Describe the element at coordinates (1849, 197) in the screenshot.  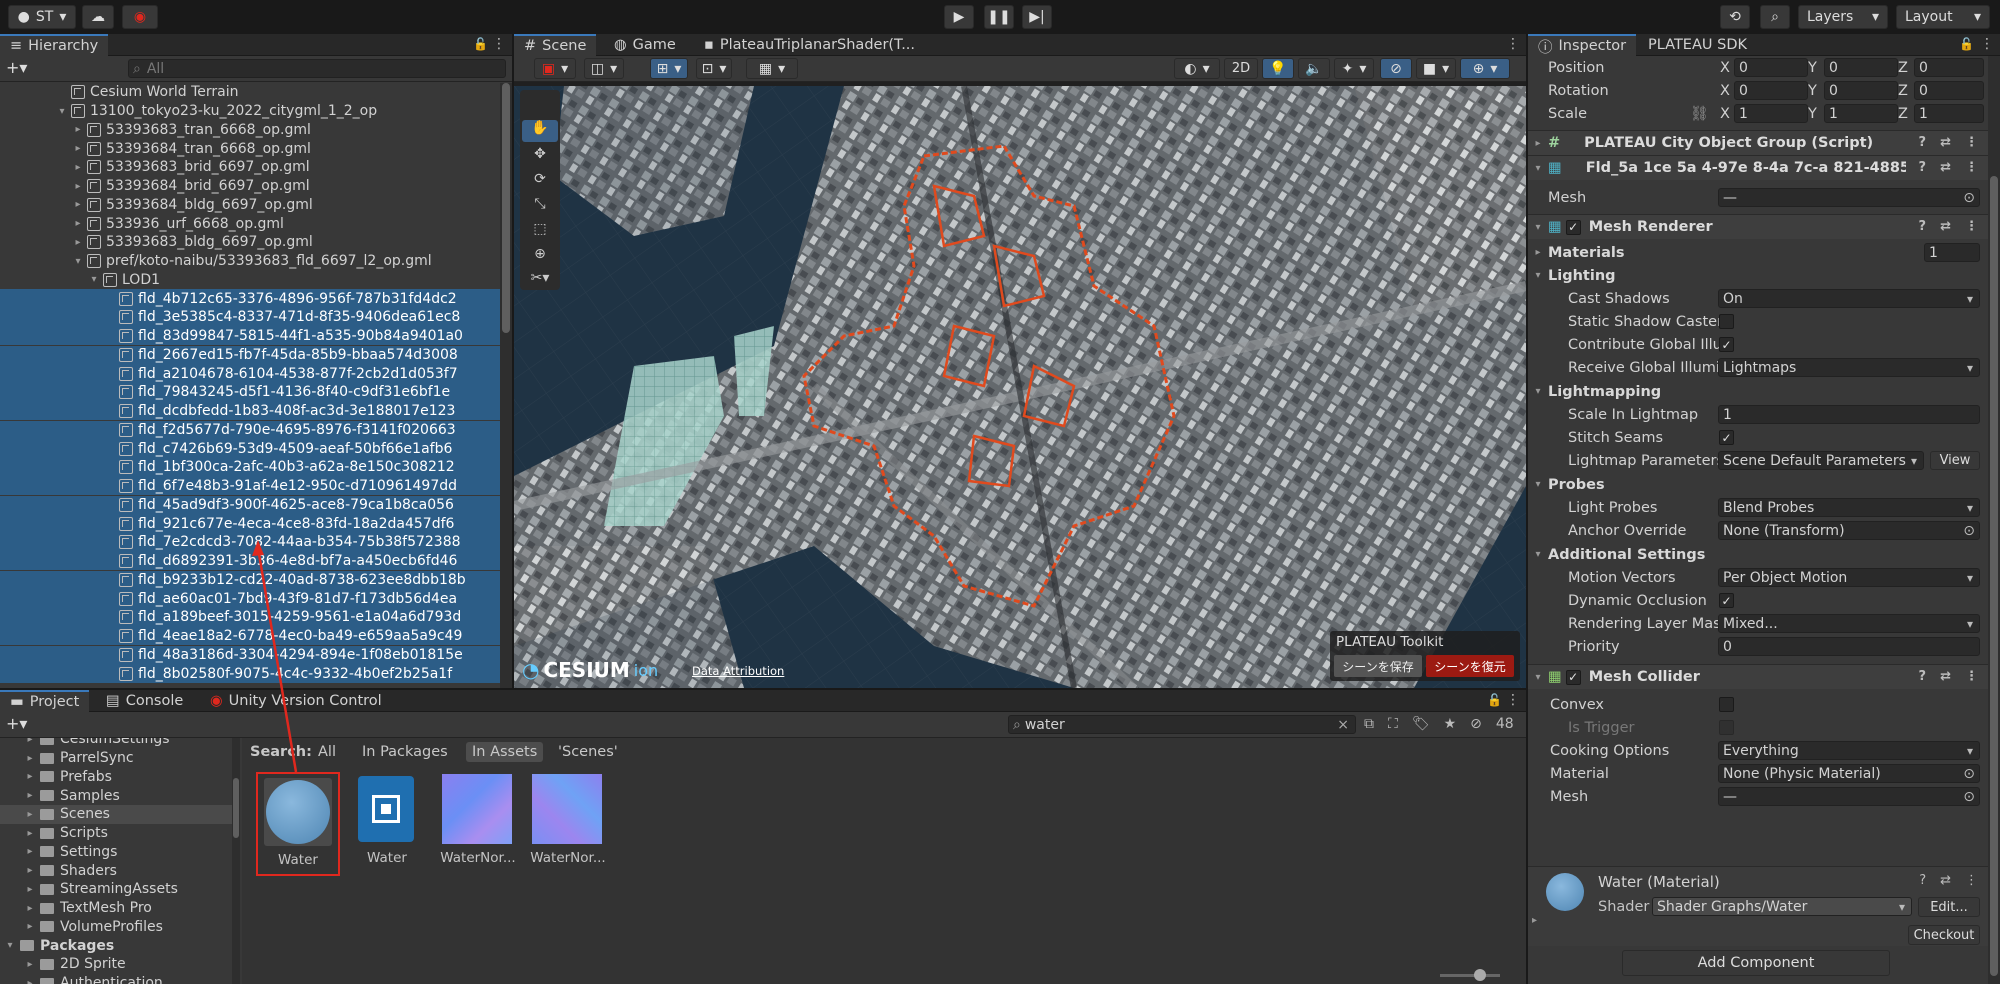
I see `mesh-field: — ⊙` at that location.